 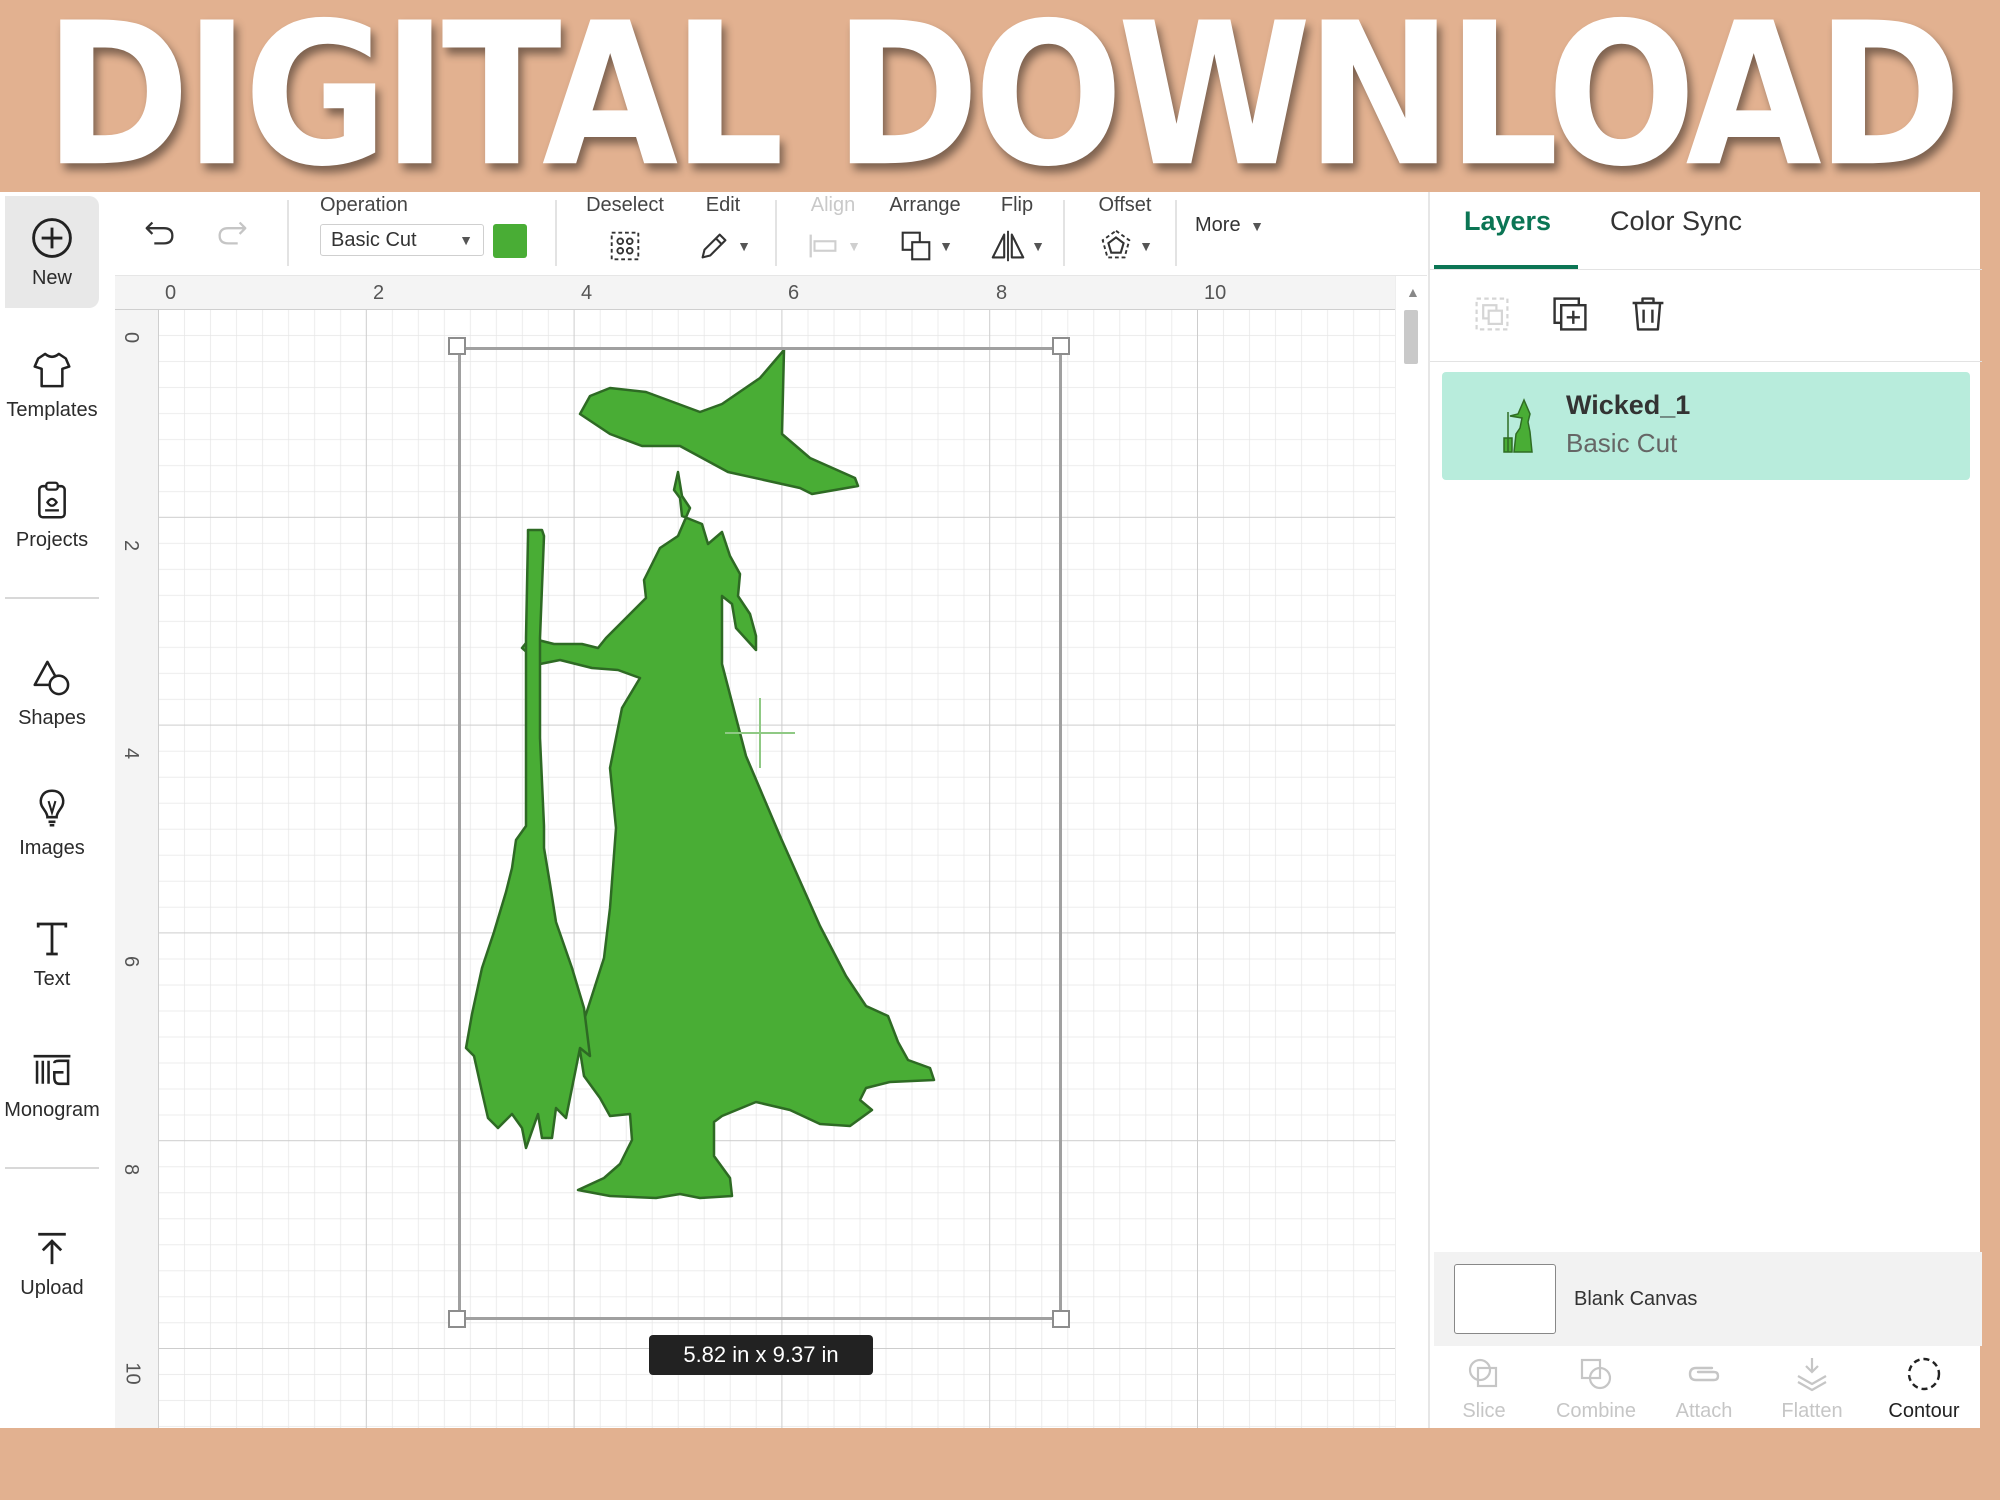 I want to click on ruler-top-label: 10, so click(x=1215, y=293).